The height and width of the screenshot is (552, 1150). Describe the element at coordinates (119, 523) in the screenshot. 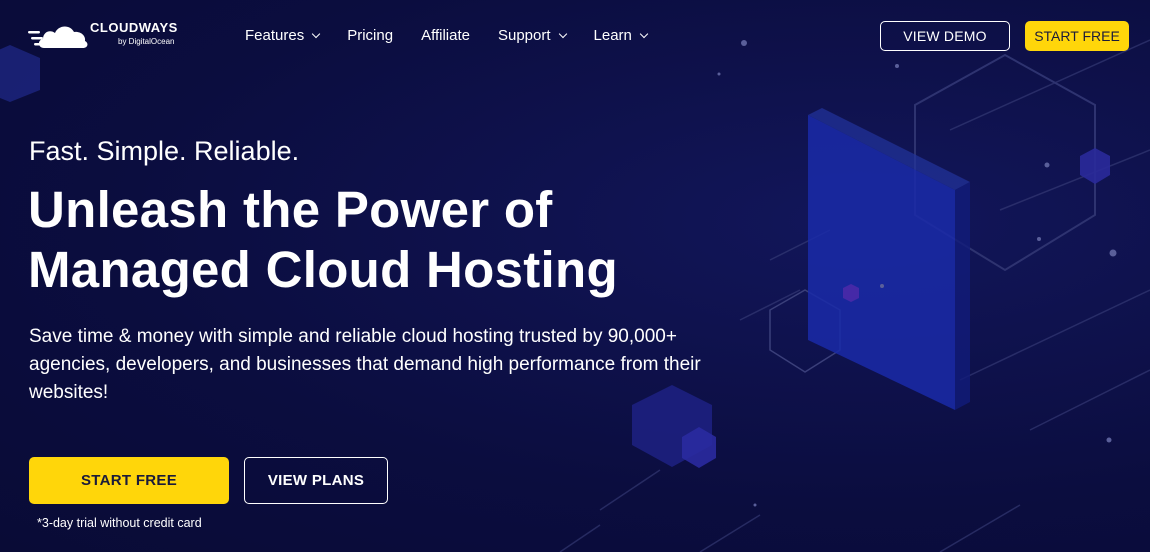

I see `trial-note: *3-day trial without credit card` at that location.